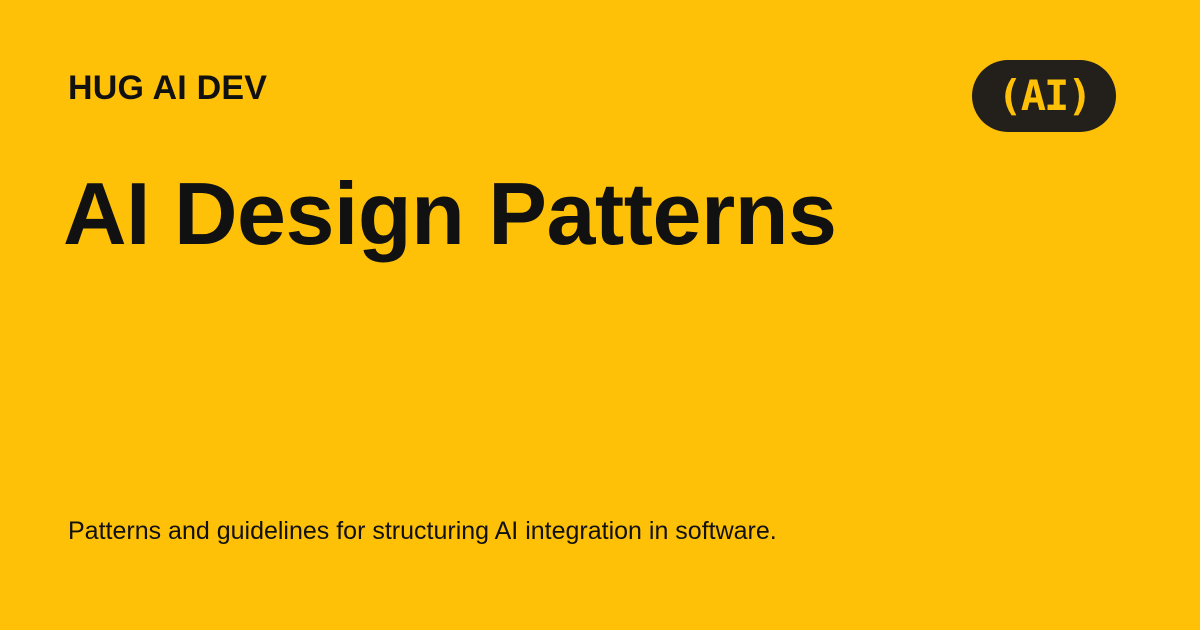  I want to click on ai-logo-text: (AI), so click(1044, 95).